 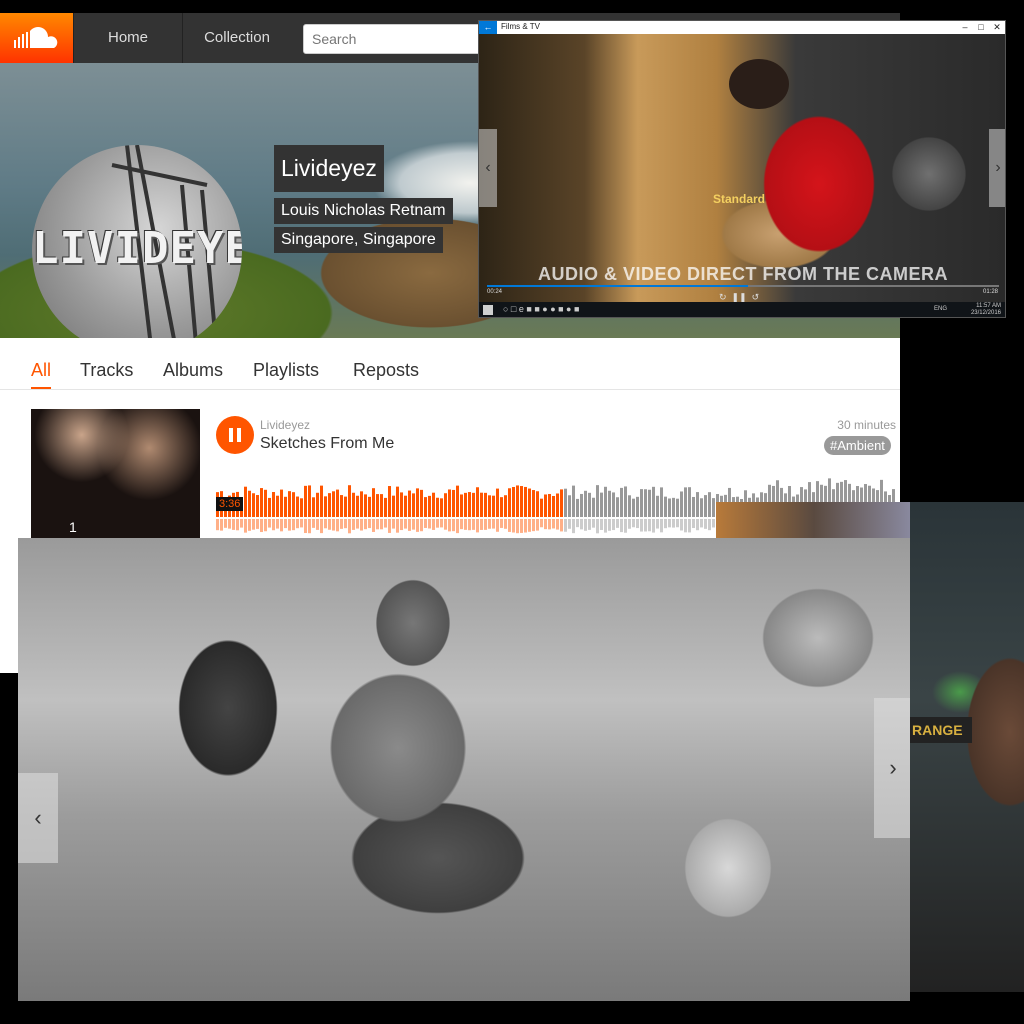 I want to click on tab-reposts: Reposts, so click(x=386, y=372).